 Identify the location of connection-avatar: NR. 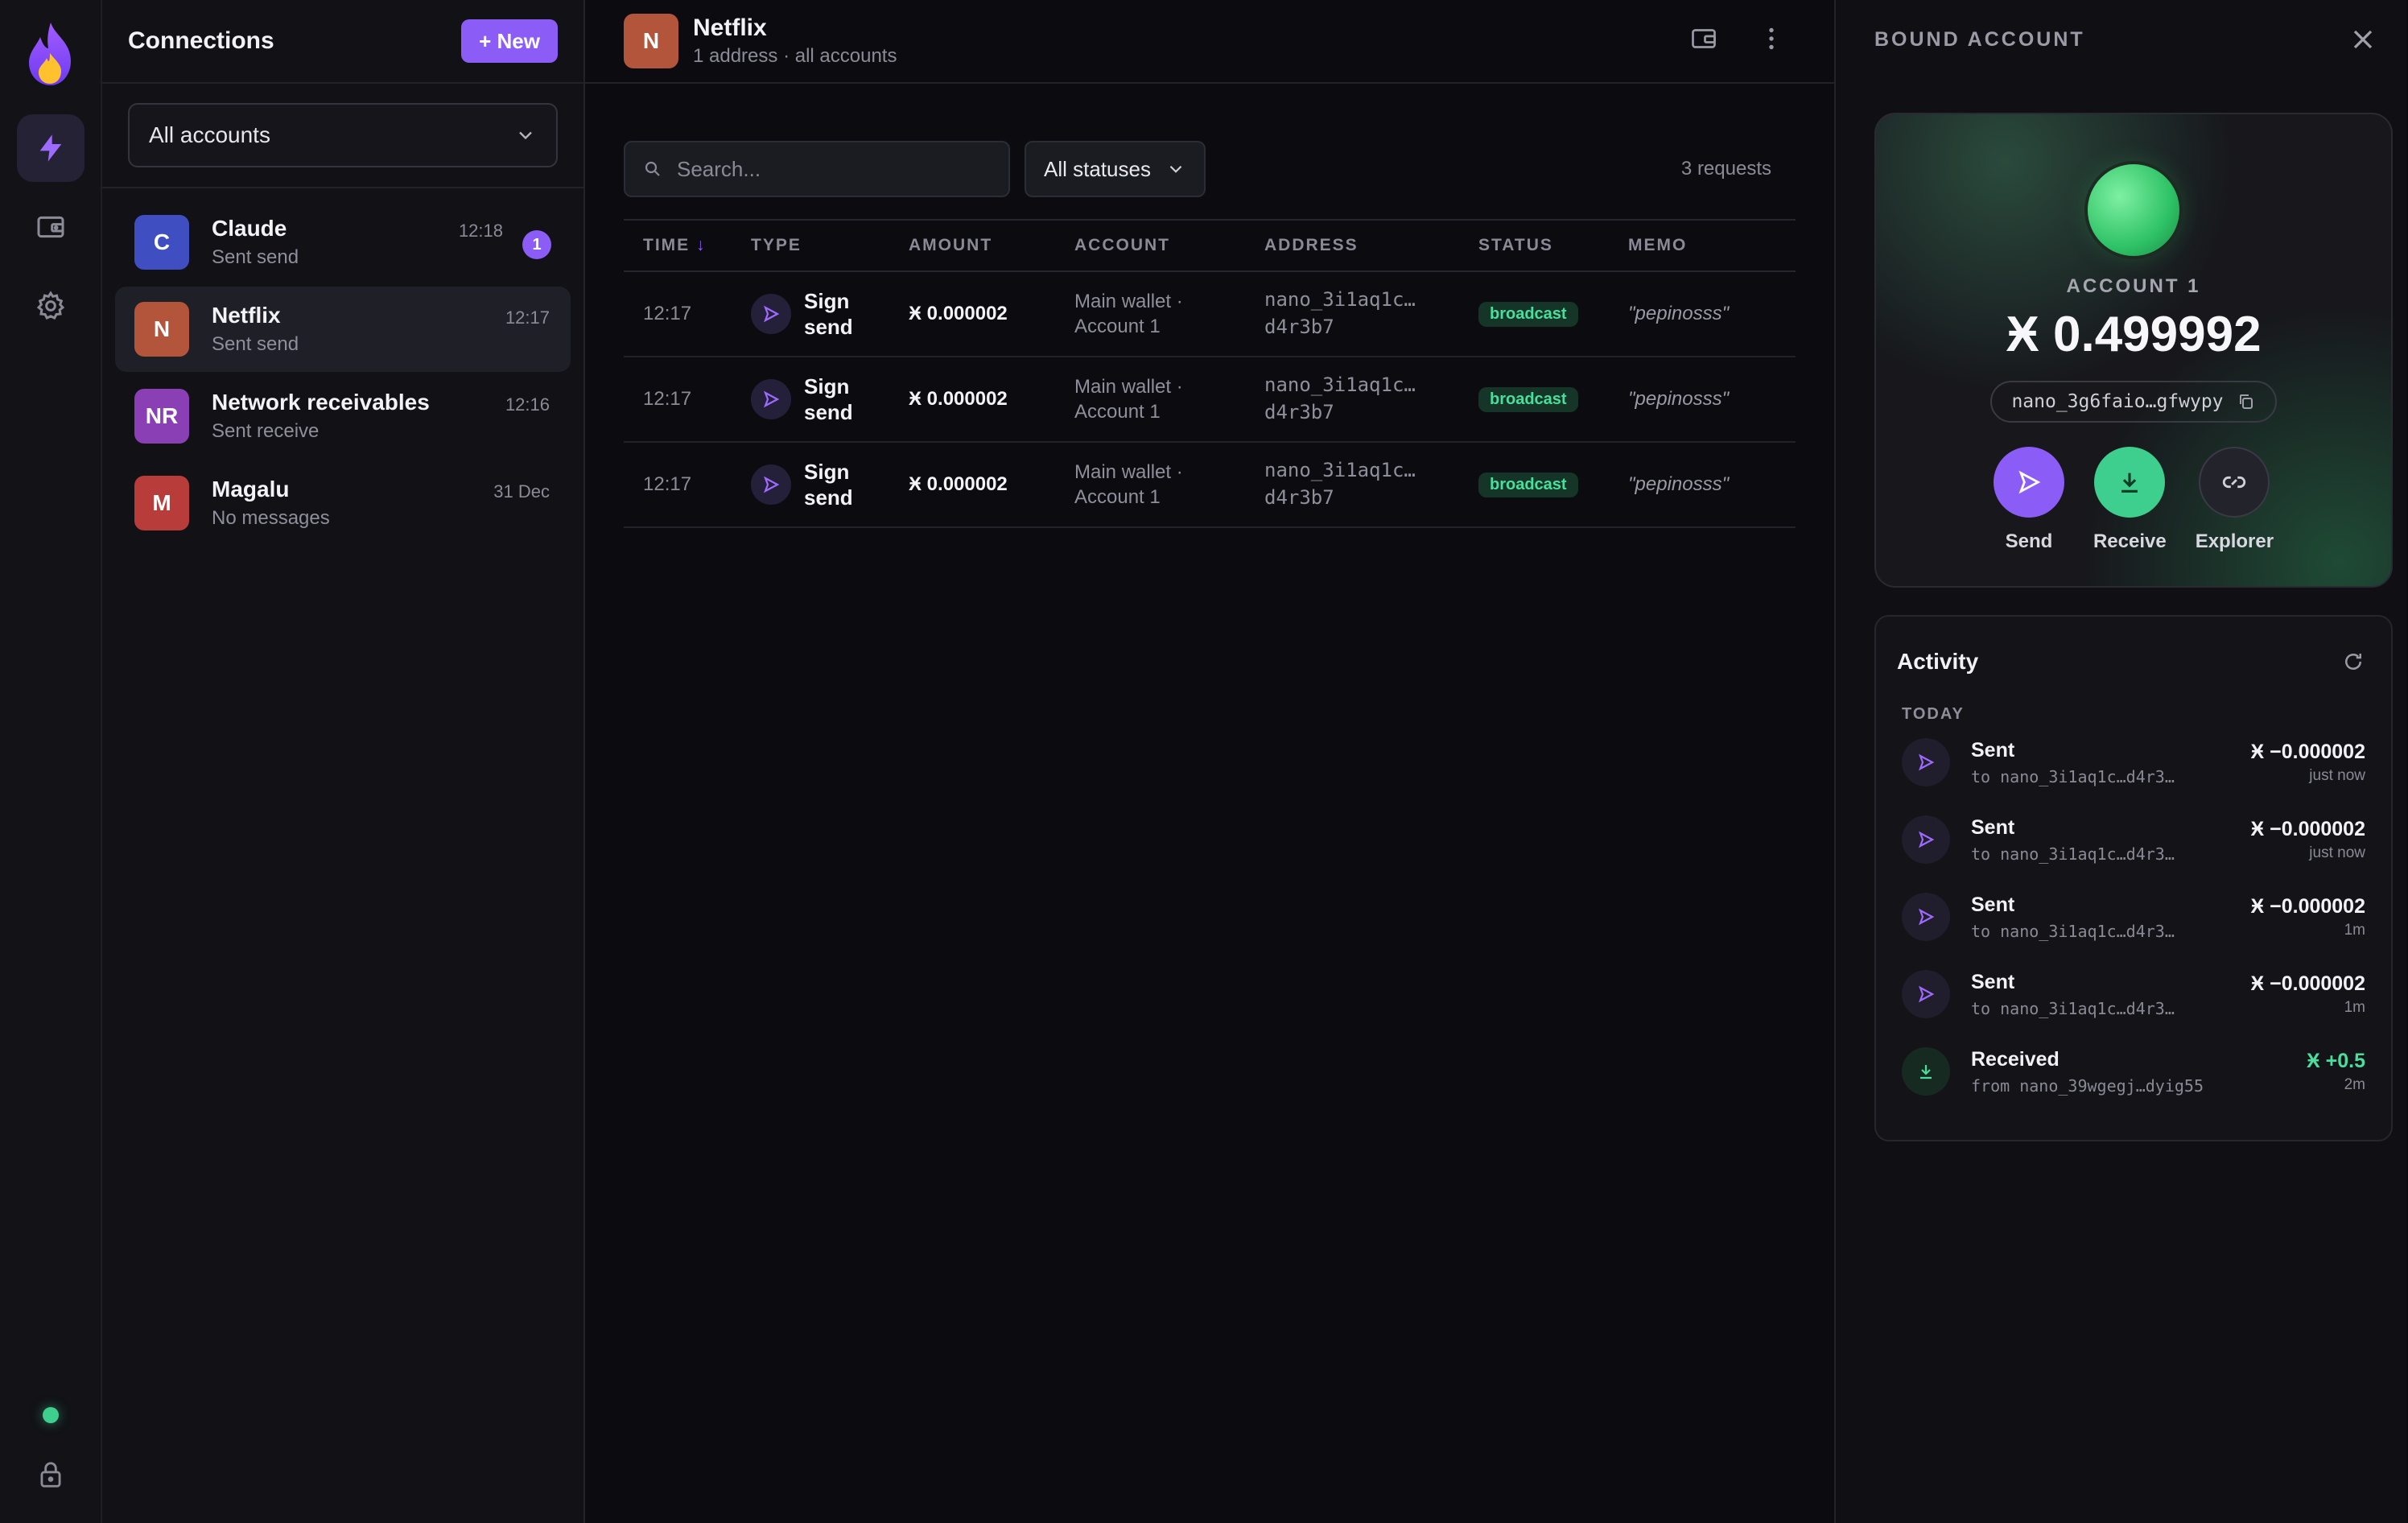
(161, 416).